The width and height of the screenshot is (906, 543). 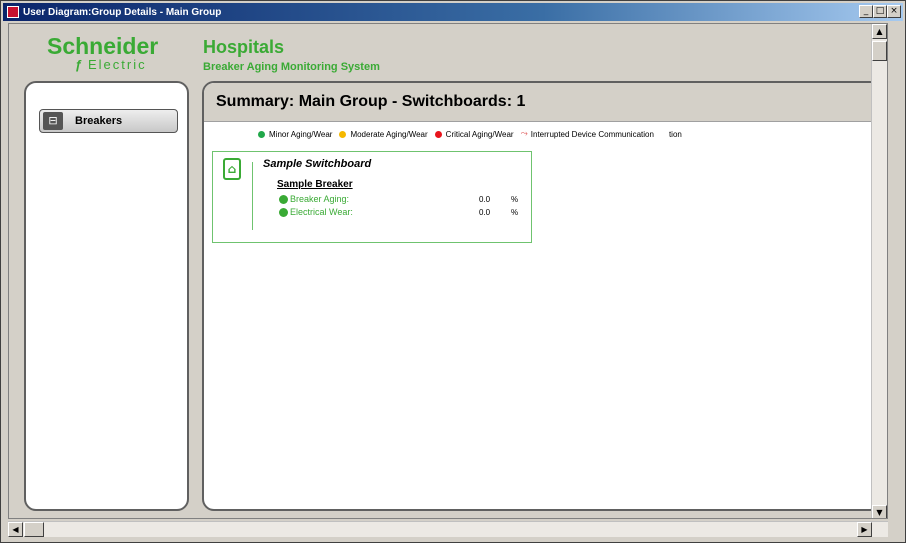 What do you see at coordinates (317, 164) in the screenshot?
I see `switchboard-name: Sample Switchboard` at bounding box center [317, 164].